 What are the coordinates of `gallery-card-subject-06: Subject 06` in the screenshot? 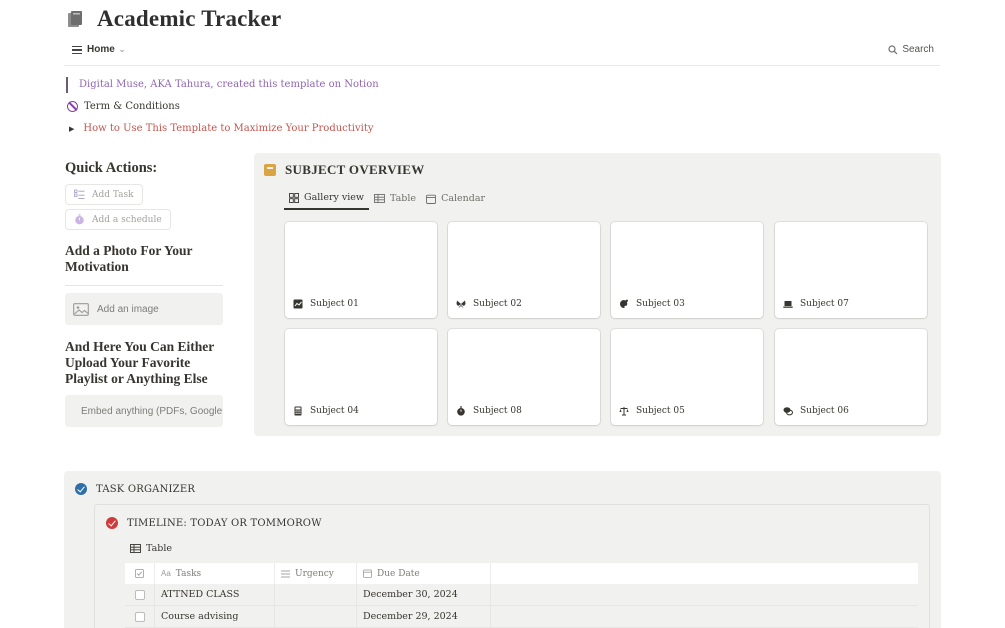 It's located at (851, 377).